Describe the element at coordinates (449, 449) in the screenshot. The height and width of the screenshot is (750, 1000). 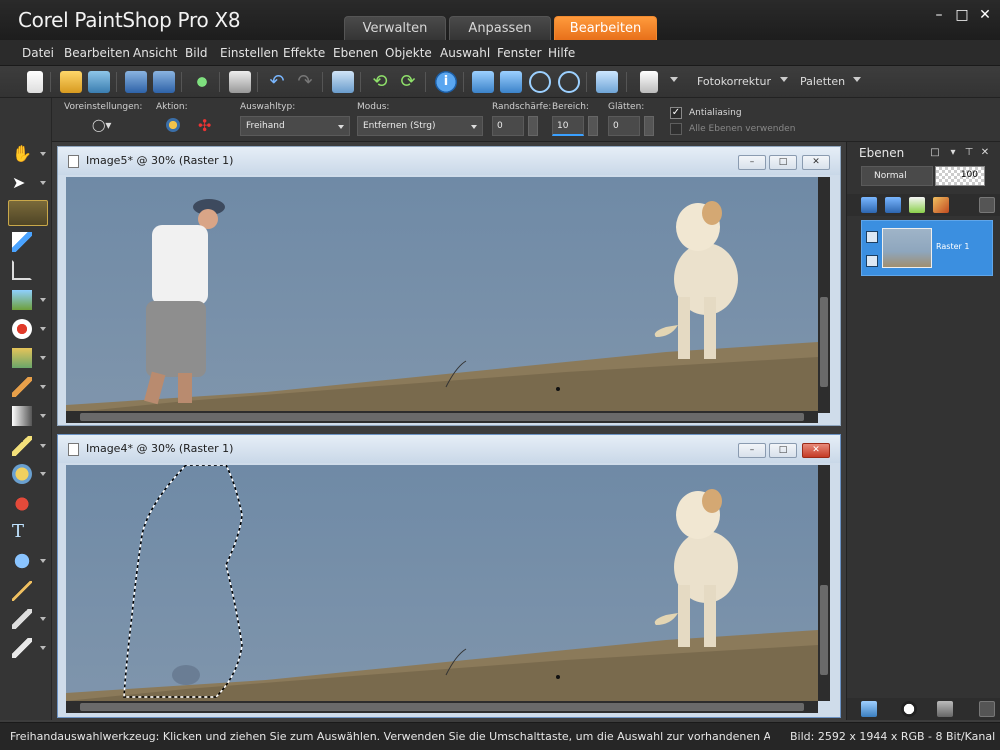
I see `document-title-bar: Image4* @ 30% (Raster 1) – □ ✕` at that location.